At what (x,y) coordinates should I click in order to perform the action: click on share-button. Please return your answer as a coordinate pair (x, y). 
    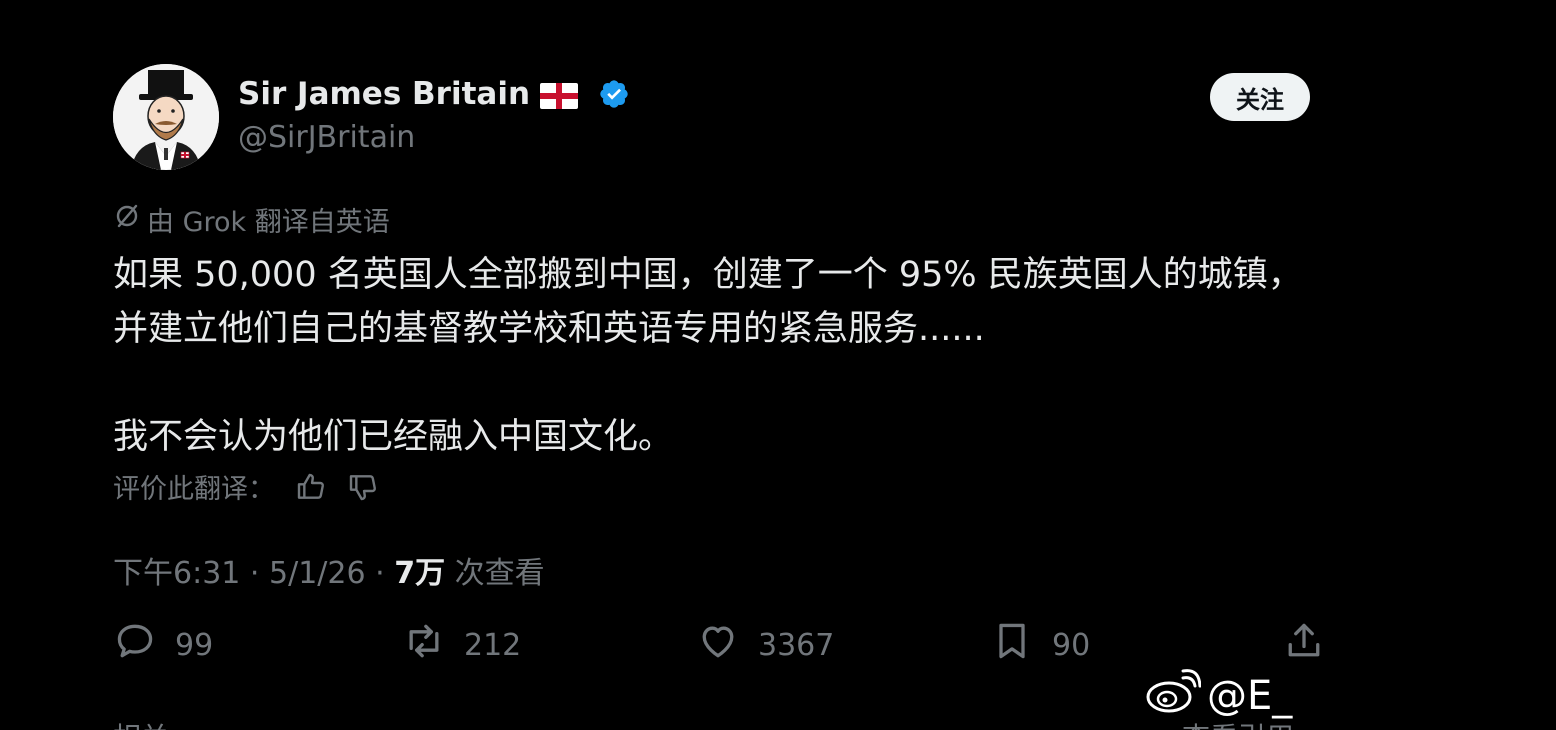
    Looking at the image, I should click on (1304, 645).